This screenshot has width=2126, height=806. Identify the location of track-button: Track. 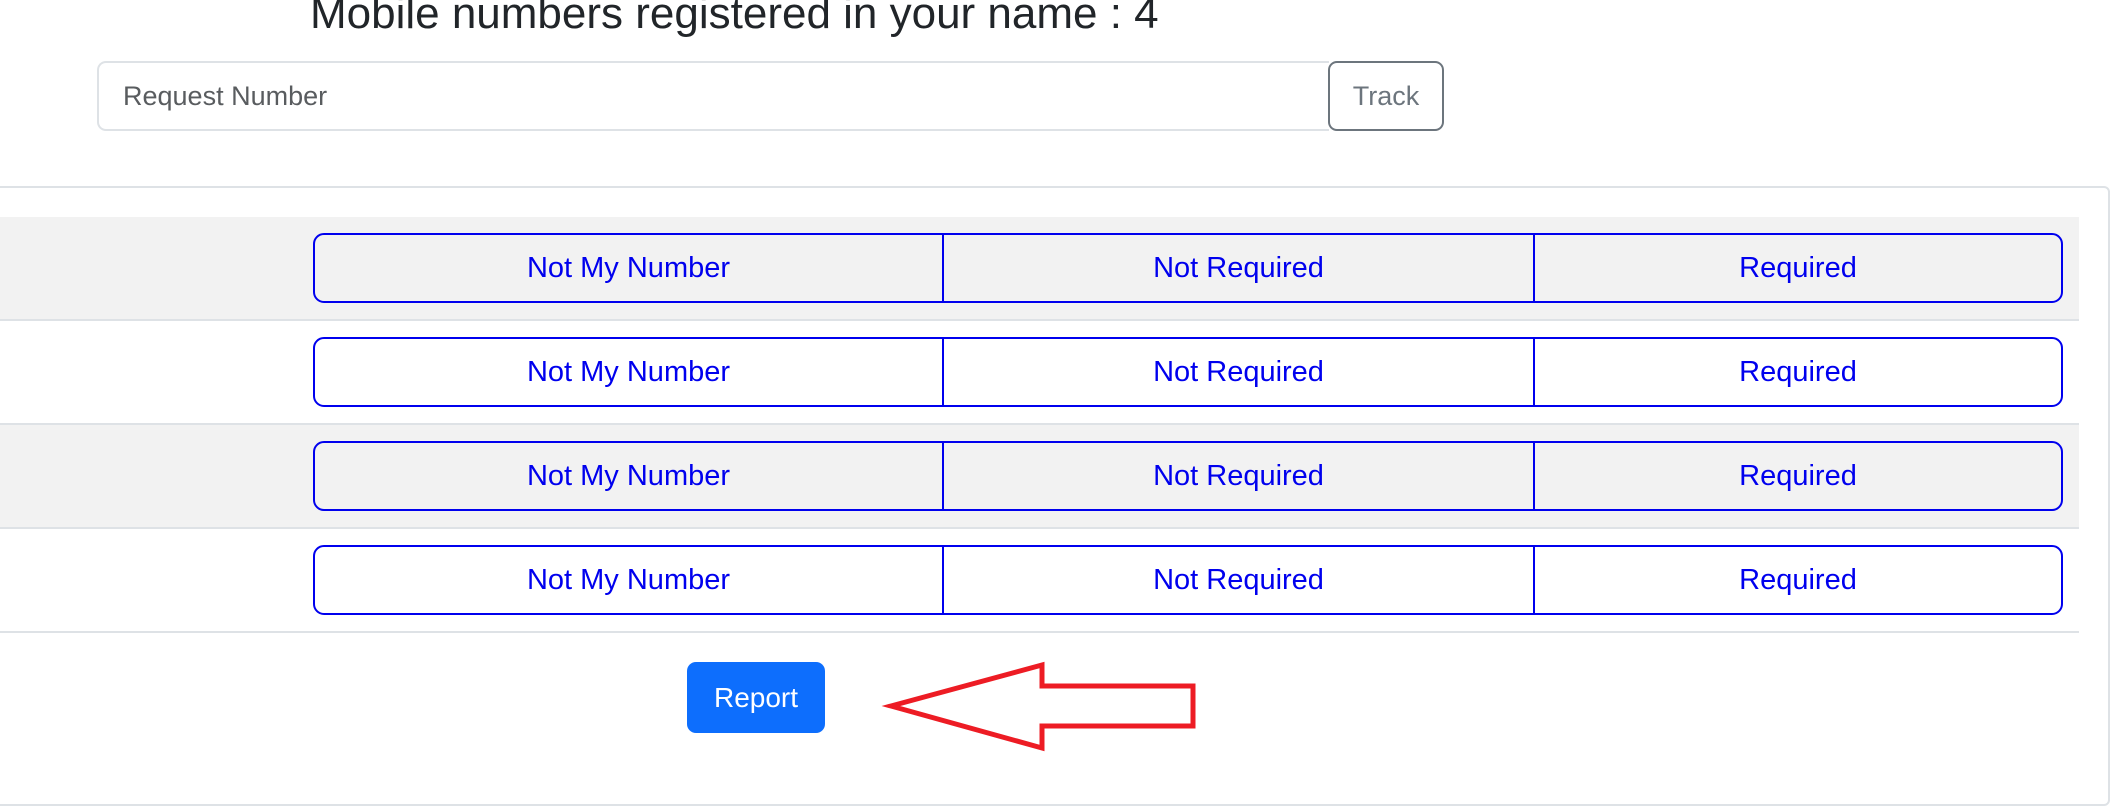
(1386, 96).